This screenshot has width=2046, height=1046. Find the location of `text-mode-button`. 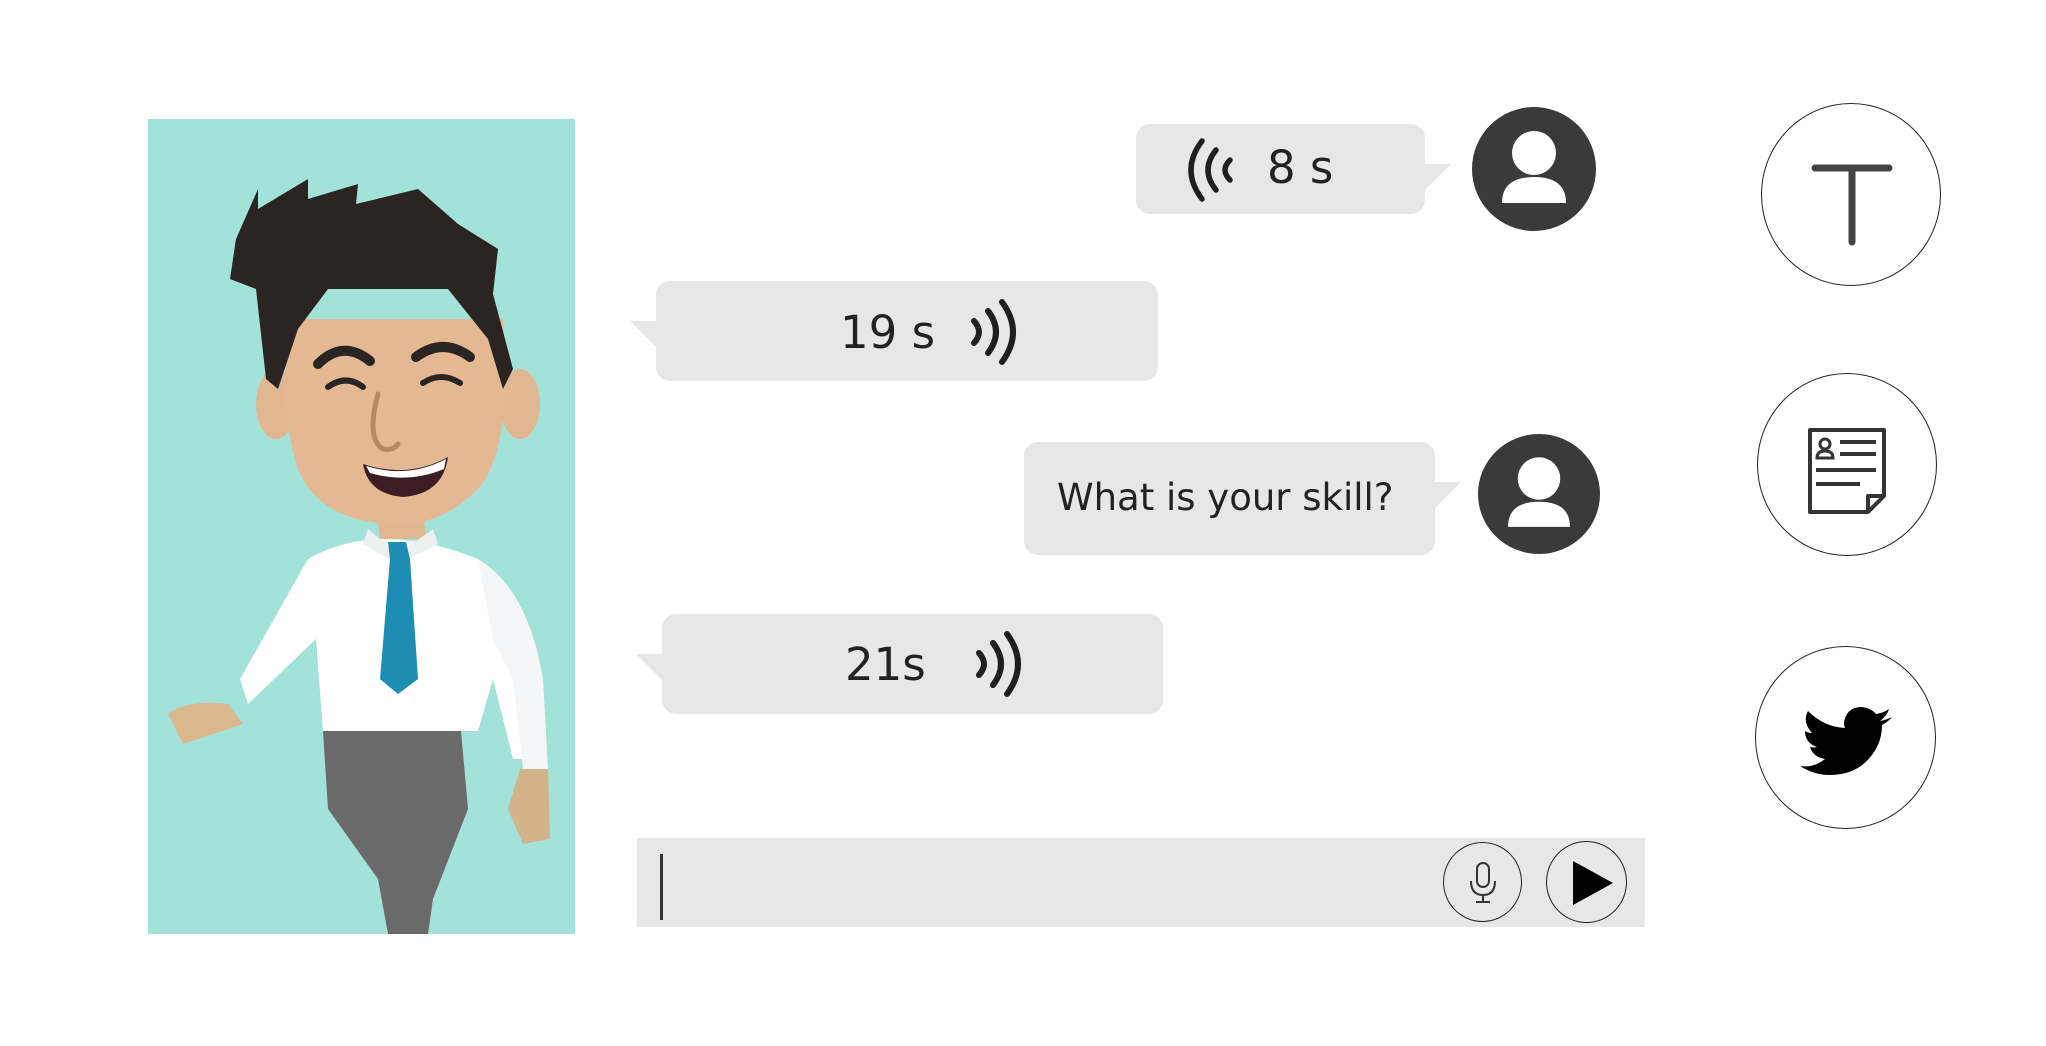

text-mode-button is located at coordinates (1851, 194).